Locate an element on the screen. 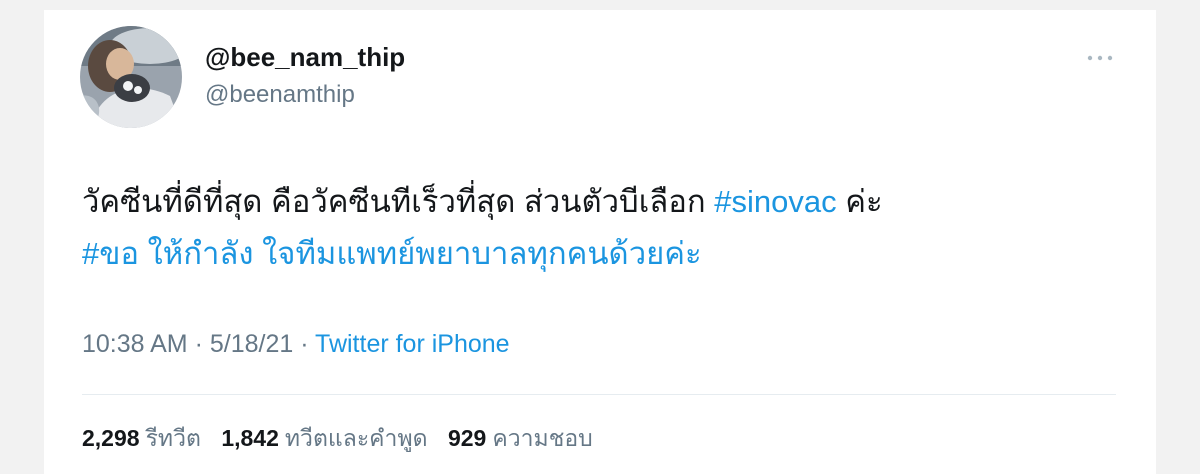 The width and height of the screenshot is (1200, 474). likes-count: 929 is located at coordinates (467, 438).